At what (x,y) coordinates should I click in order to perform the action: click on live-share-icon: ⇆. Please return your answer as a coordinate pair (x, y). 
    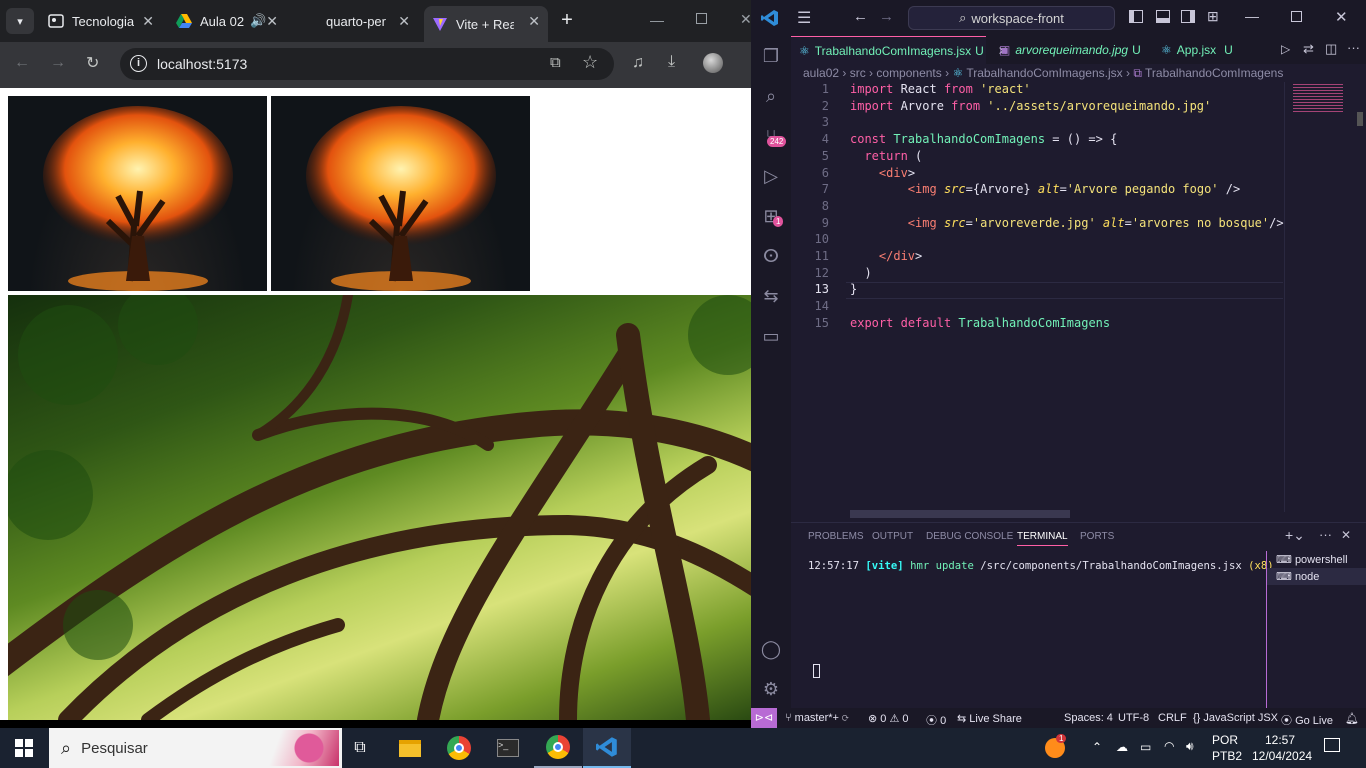
    Looking at the image, I should click on (771, 296).